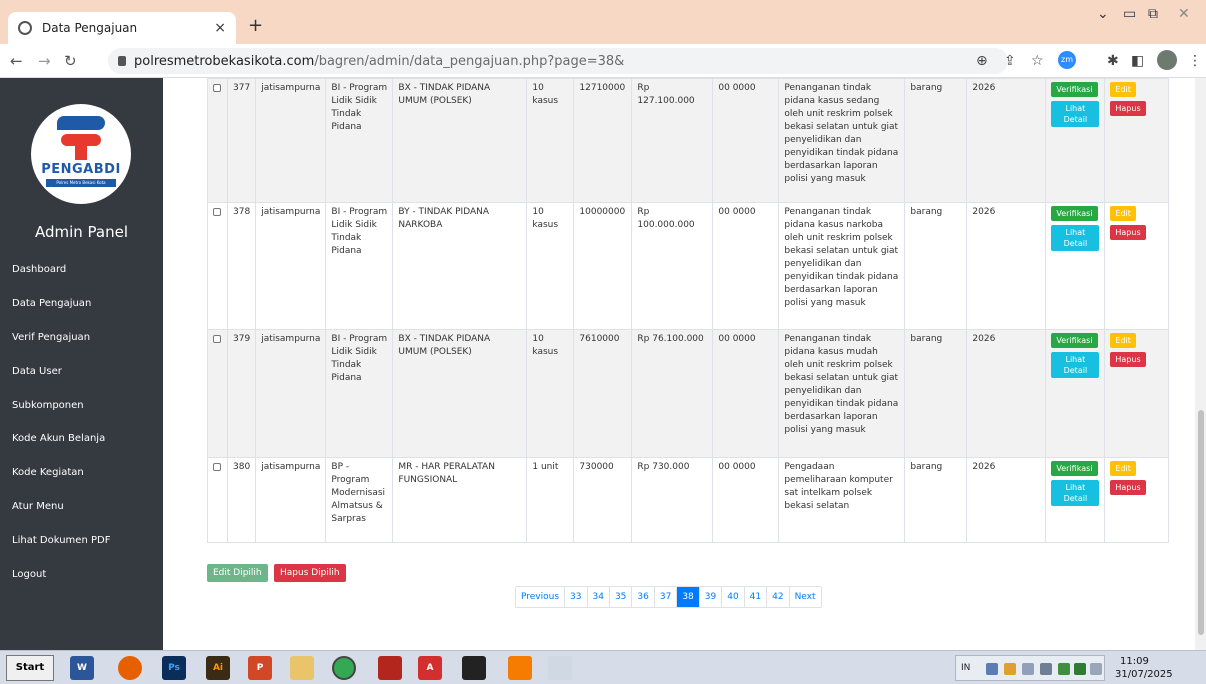 The width and height of the screenshot is (1206, 684). I want to click on photoshop-icon: Ps, so click(174, 668).